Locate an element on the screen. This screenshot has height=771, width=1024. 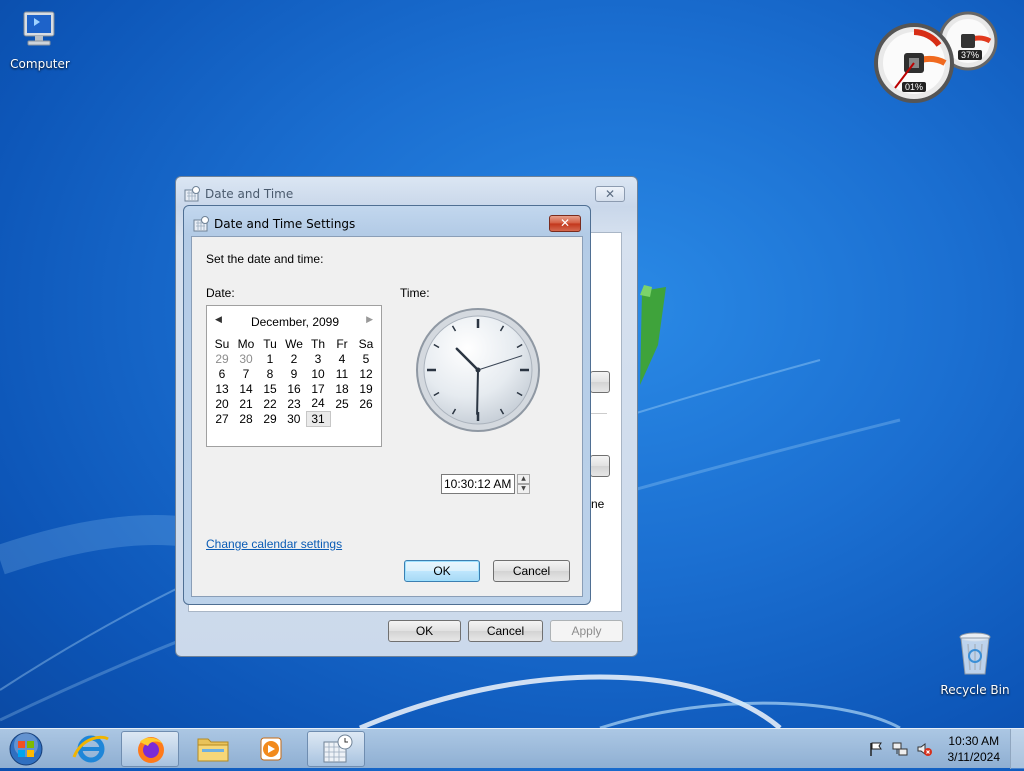
desktop-icon-label: Computer is located at coordinates (40, 64).